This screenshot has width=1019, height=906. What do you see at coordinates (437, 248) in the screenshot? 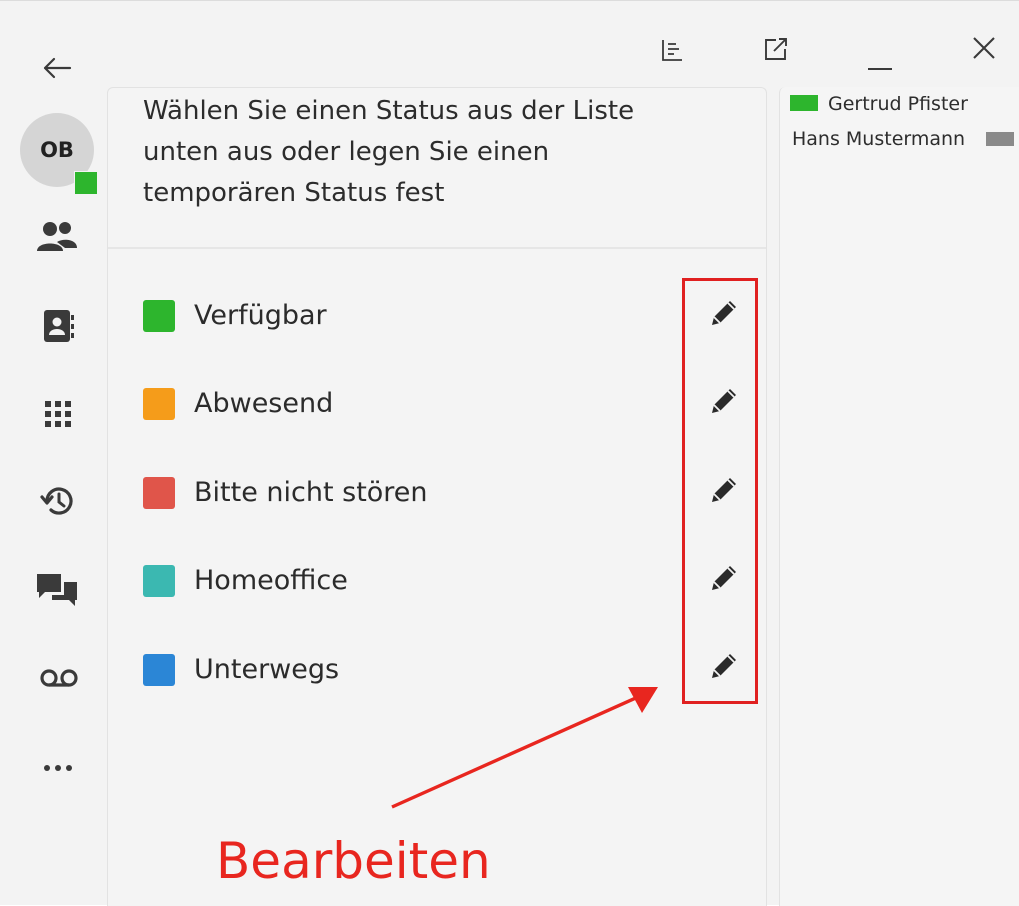
I see `divider` at bounding box center [437, 248].